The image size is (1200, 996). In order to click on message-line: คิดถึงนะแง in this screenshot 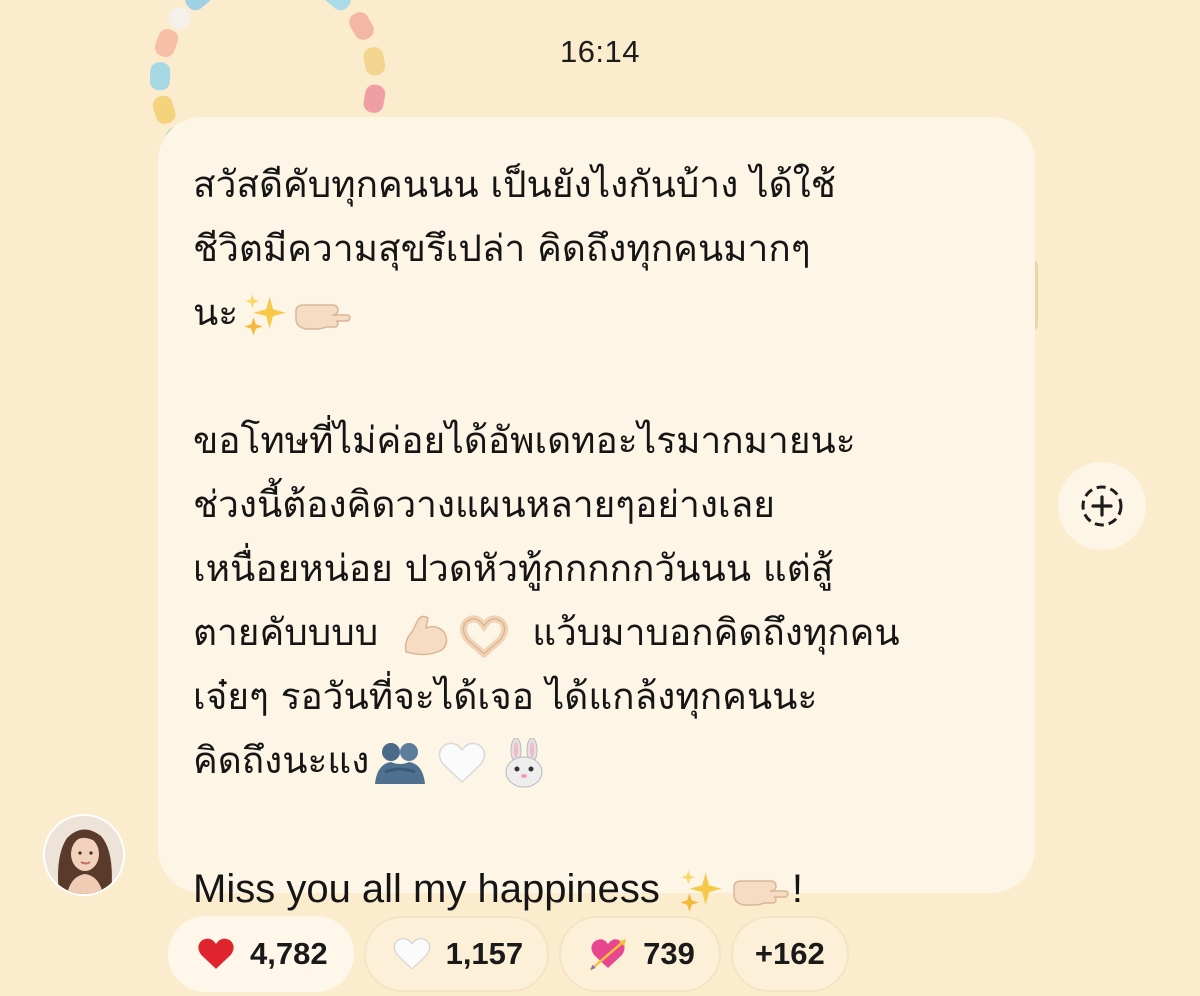, I will do `click(599, 761)`.